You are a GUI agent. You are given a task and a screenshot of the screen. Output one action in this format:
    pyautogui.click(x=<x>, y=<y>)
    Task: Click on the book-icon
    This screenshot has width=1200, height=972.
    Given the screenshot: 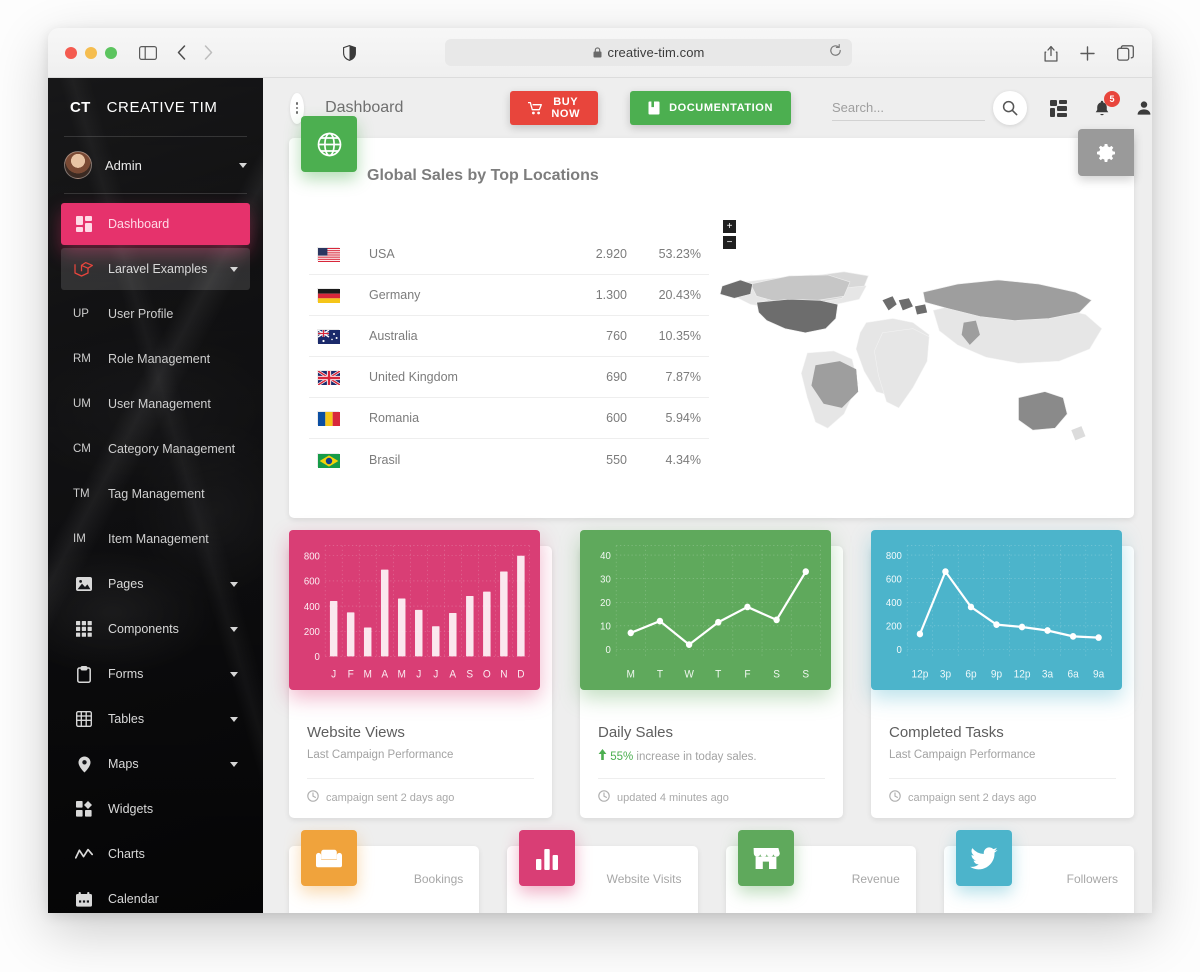 What is the action you would take?
    pyautogui.click(x=654, y=108)
    